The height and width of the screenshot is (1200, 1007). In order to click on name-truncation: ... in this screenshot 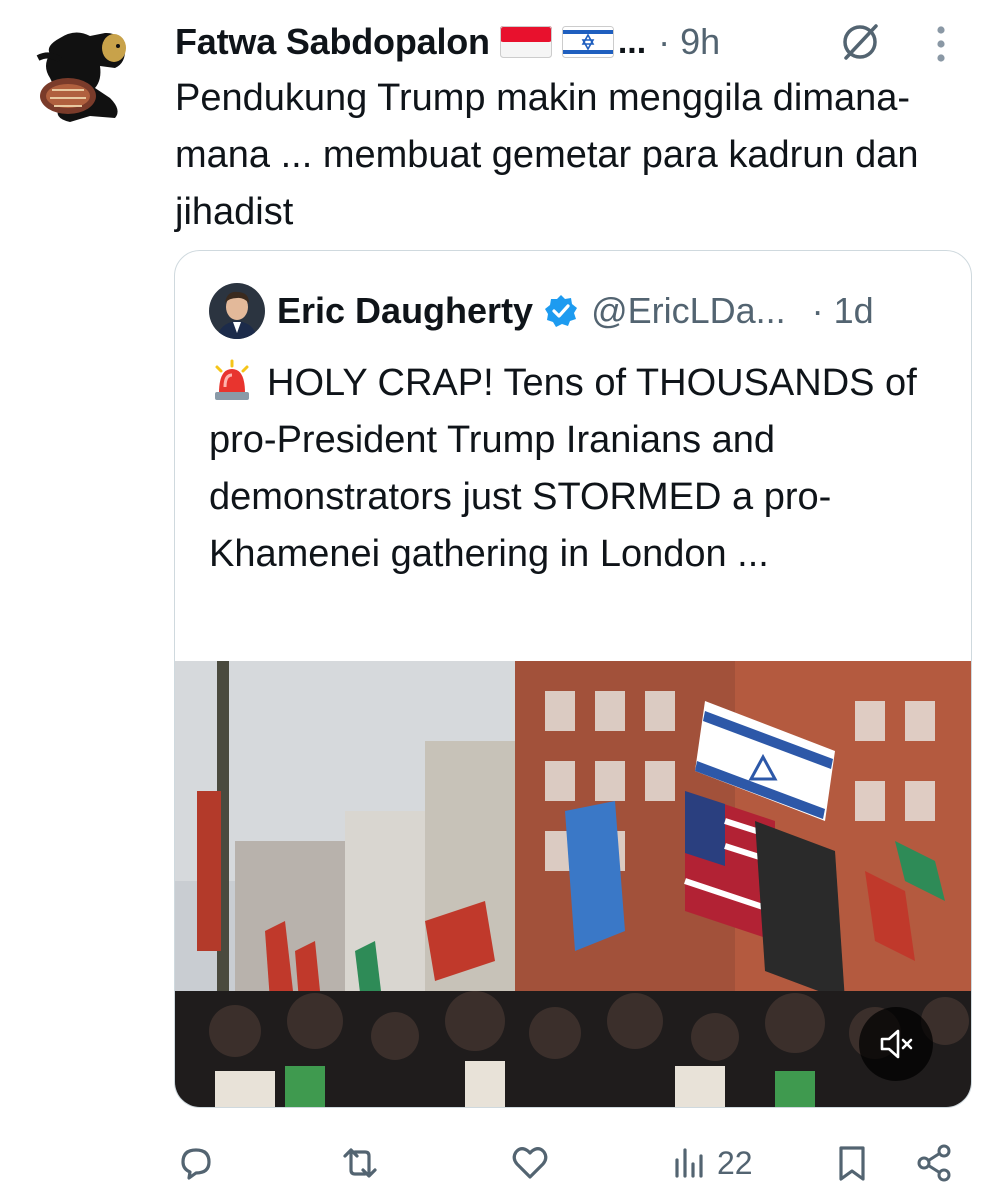, I will do `click(632, 41)`.